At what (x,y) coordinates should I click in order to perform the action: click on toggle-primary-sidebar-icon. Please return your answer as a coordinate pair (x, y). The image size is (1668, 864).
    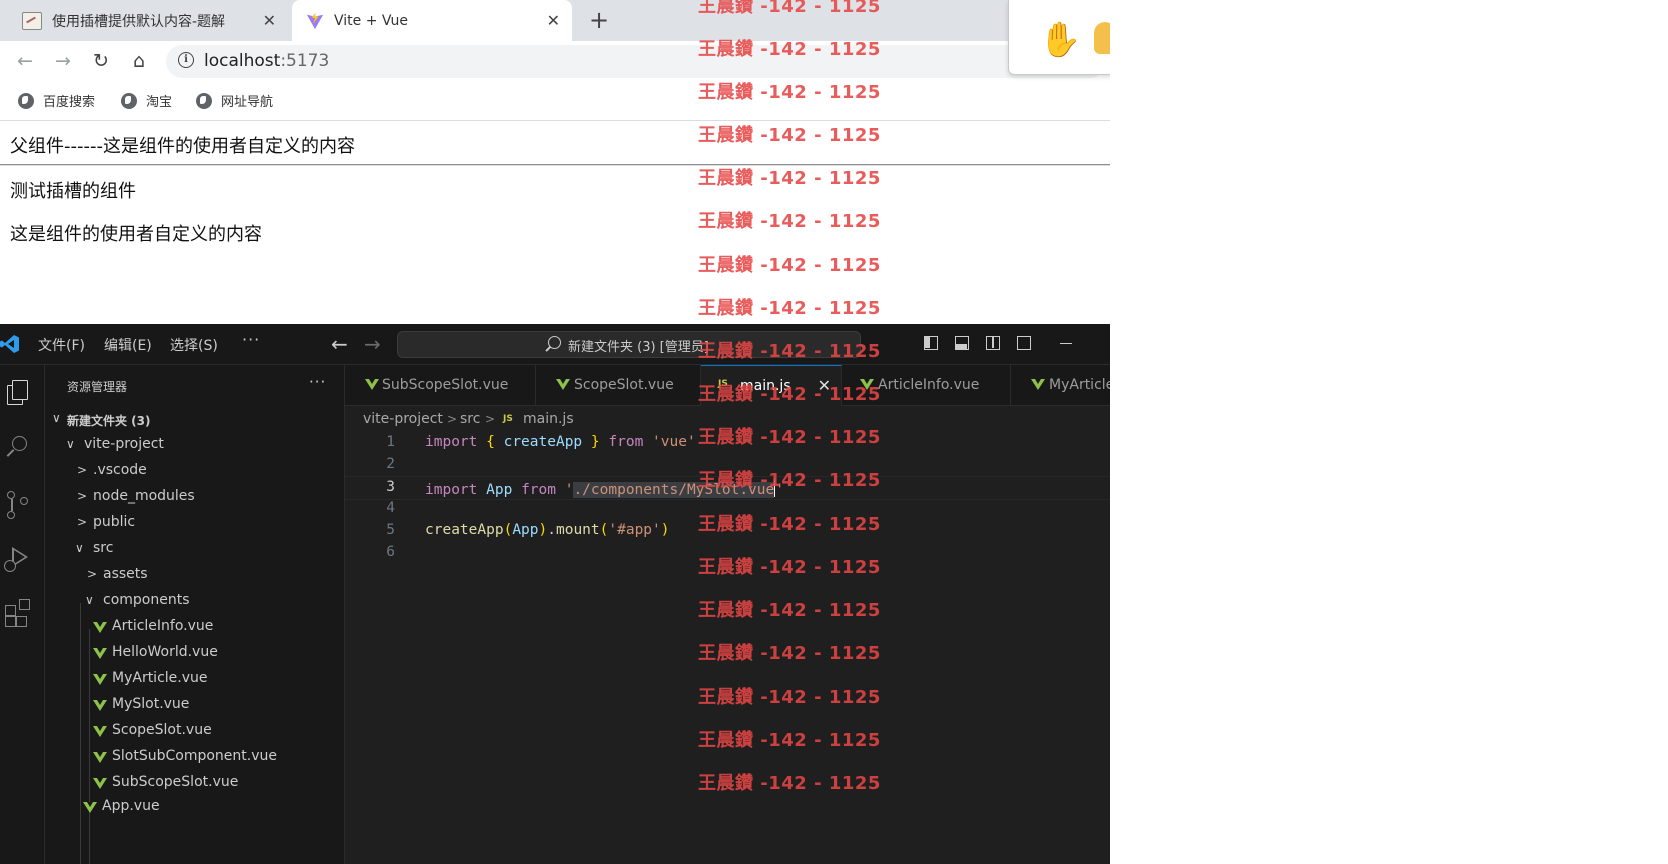
    Looking at the image, I should click on (931, 343).